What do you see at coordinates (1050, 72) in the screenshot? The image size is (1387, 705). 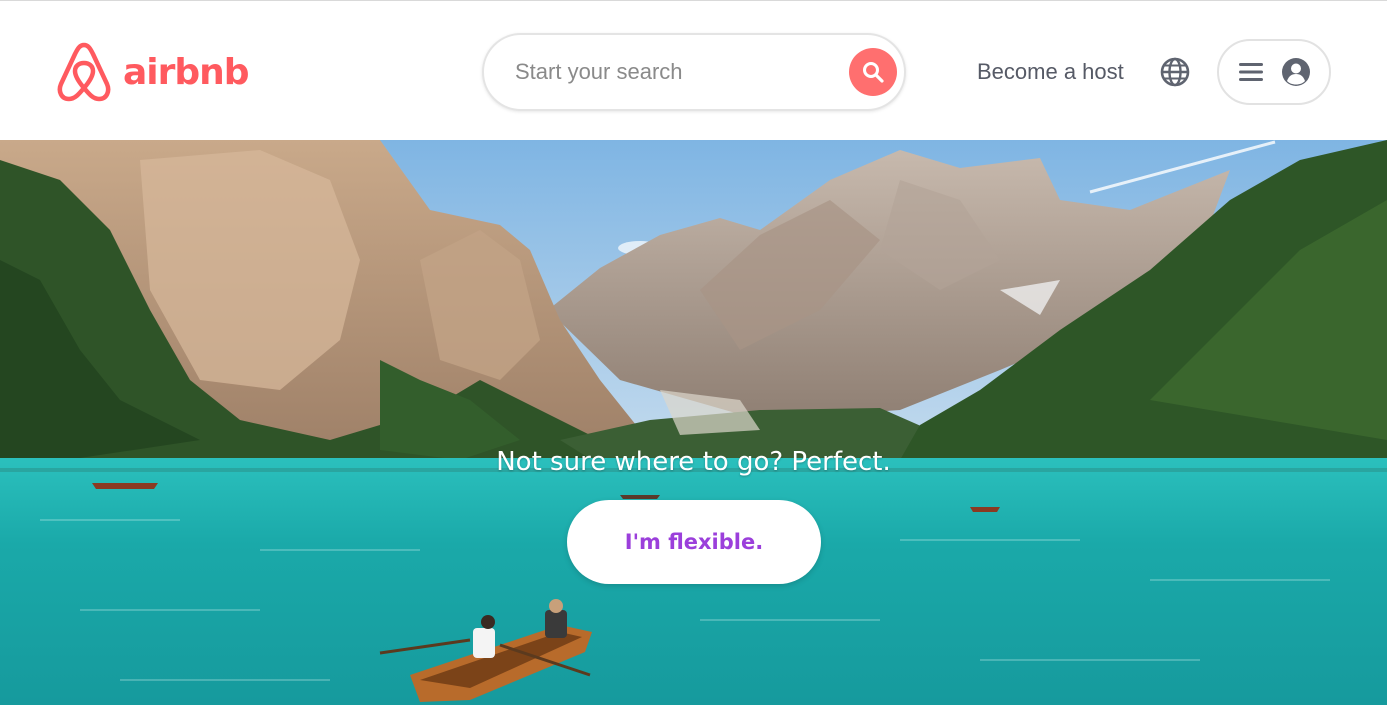 I see `become-a-host-link: Become a host` at bounding box center [1050, 72].